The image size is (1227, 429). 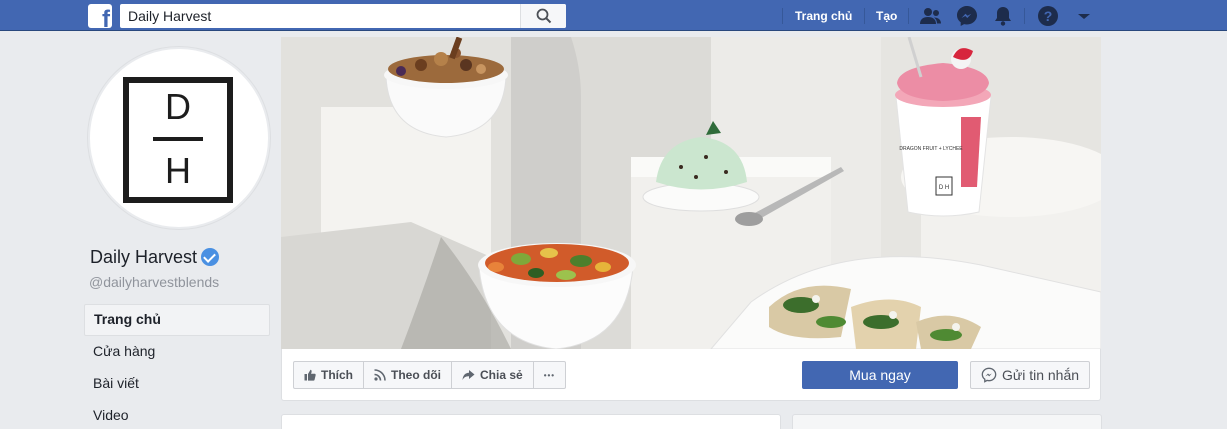 I want to click on like-button-label: Thích, so click(x=337, y=375).